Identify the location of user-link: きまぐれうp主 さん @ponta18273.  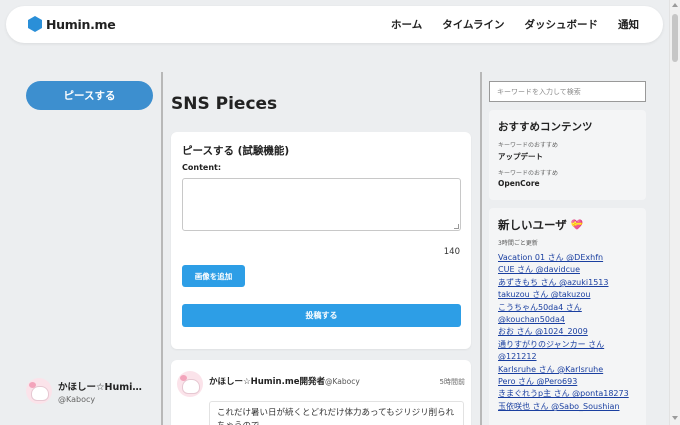
(572, 394).